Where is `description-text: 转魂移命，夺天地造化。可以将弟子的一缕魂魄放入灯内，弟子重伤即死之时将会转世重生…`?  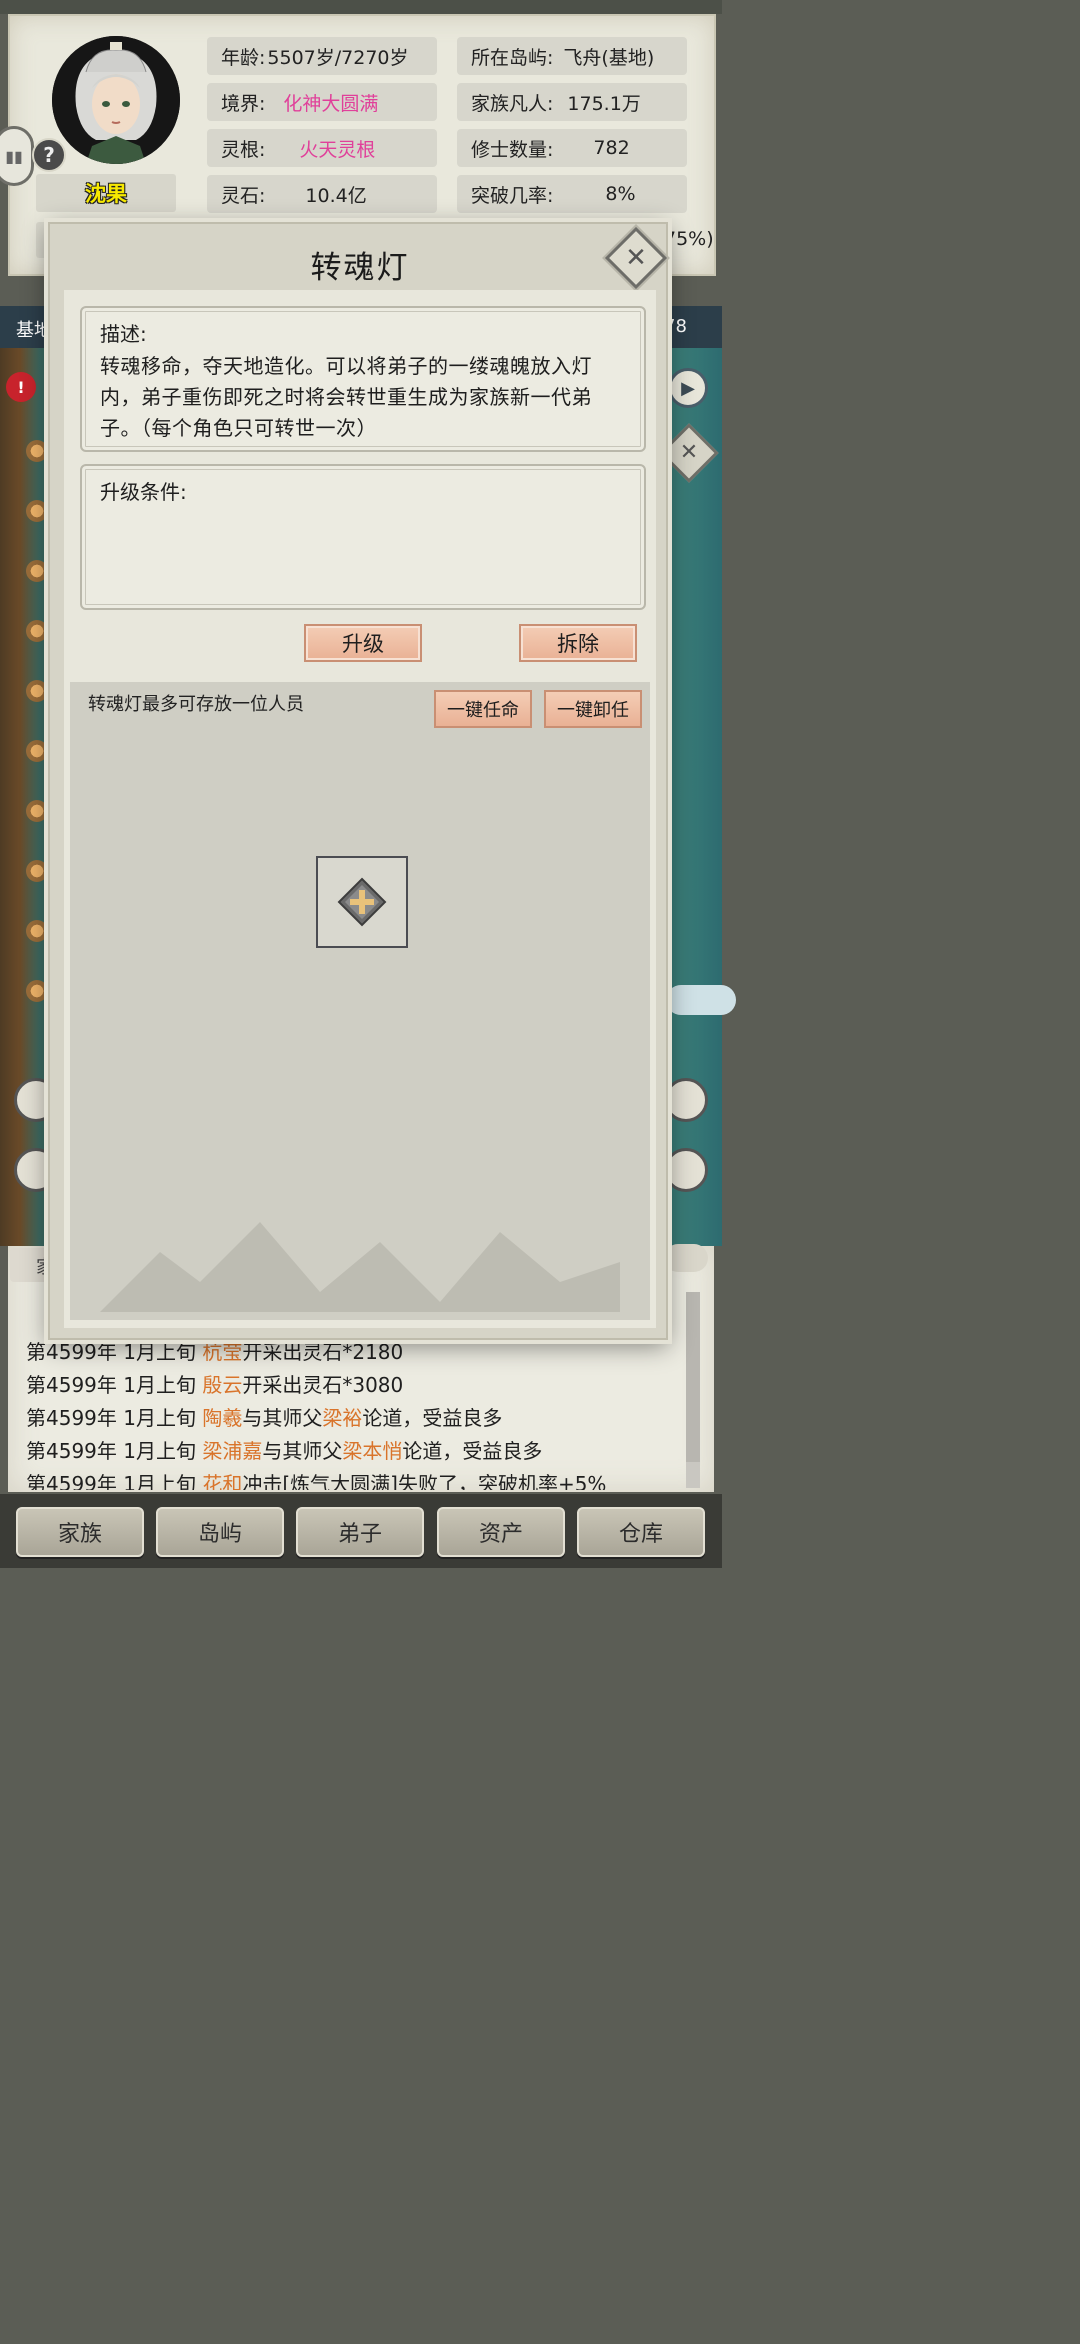
description-text: 转魂移命，夺天地造化。可以将弟子的一缕魂魄放入灯内，弟子重伤即死之时将会转世重生… is located at coordinates (346, 397).